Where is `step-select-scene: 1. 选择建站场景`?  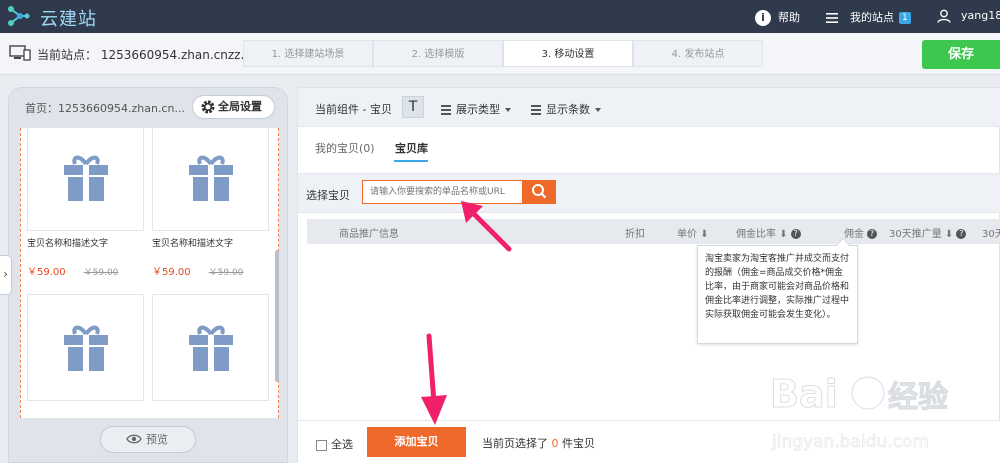 step-select-scene: 1. 选择建站场景 is located at coordinates (308, 53).